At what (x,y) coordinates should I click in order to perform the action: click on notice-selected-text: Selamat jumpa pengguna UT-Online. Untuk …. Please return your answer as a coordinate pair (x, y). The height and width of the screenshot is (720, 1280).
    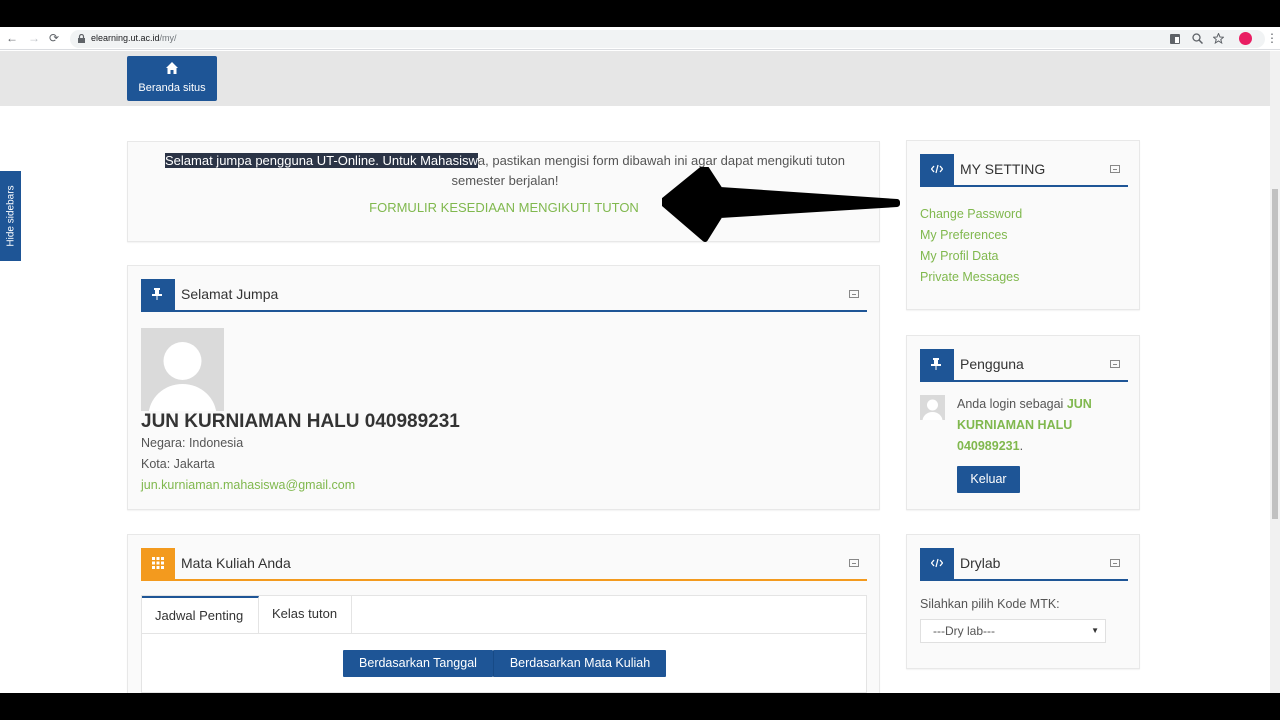
    Looking at the image, I should click on (321, 160).